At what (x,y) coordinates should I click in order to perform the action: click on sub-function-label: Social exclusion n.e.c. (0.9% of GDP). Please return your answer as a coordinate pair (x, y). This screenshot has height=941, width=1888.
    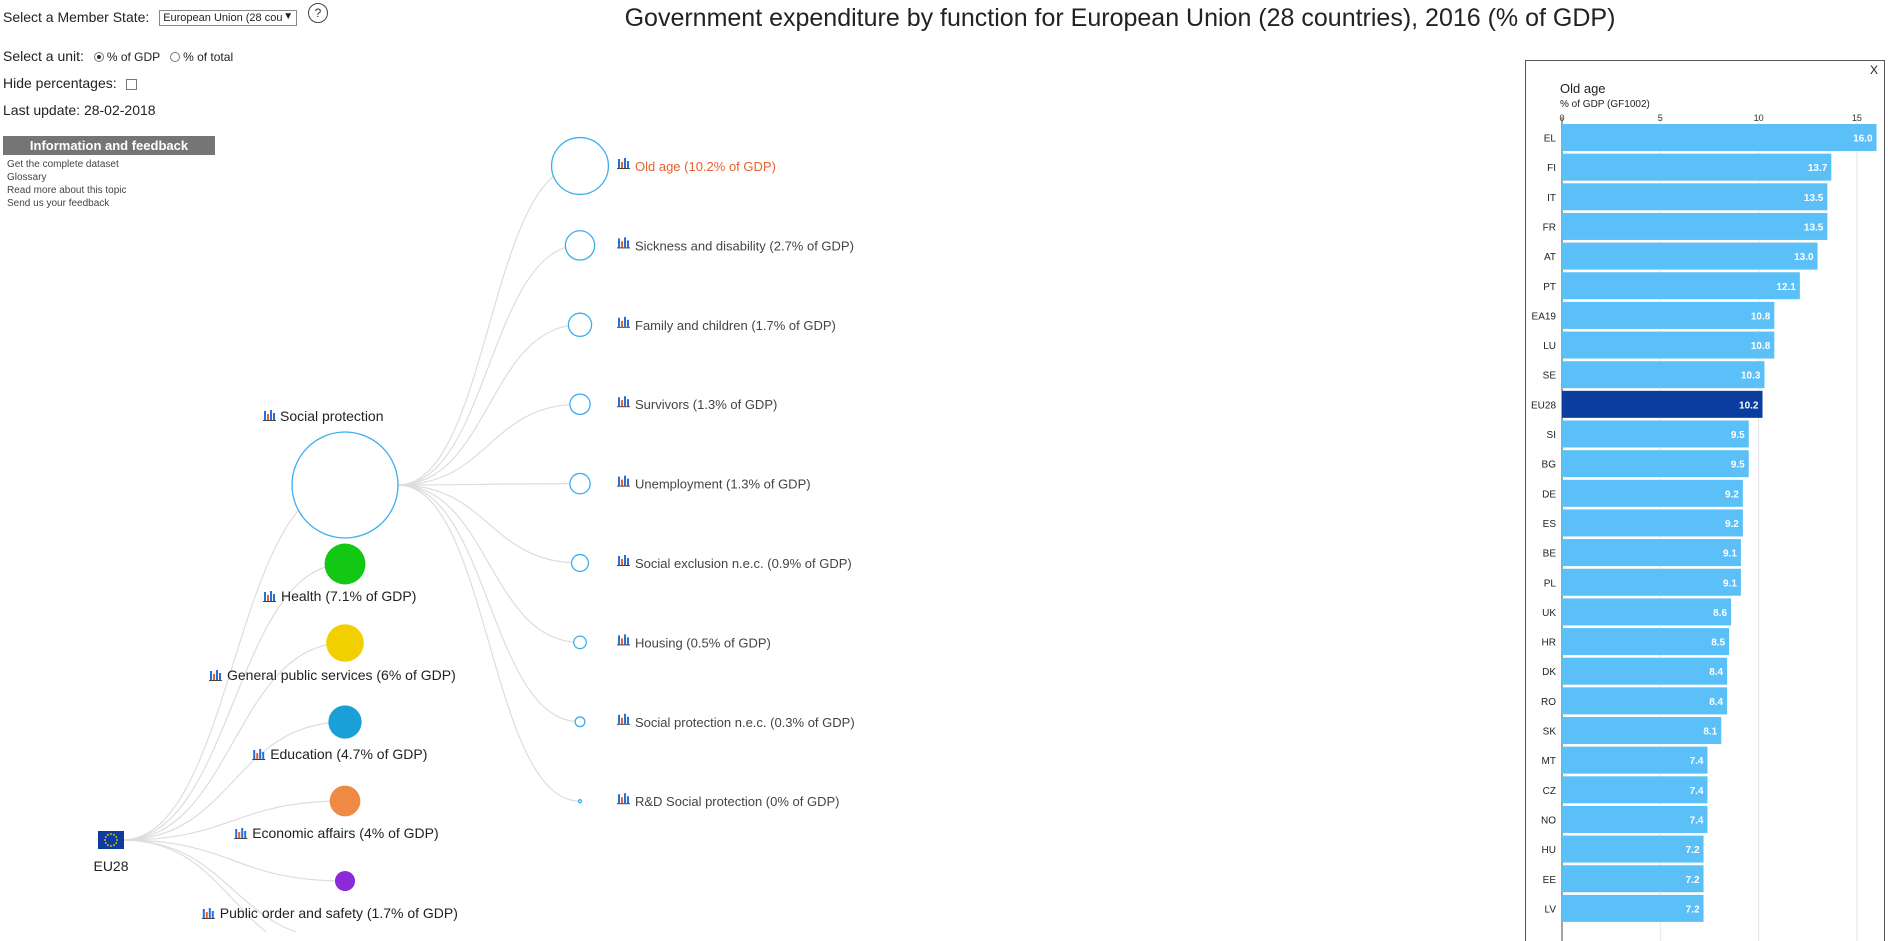
    Looking at the image, I should click on (743, 563).